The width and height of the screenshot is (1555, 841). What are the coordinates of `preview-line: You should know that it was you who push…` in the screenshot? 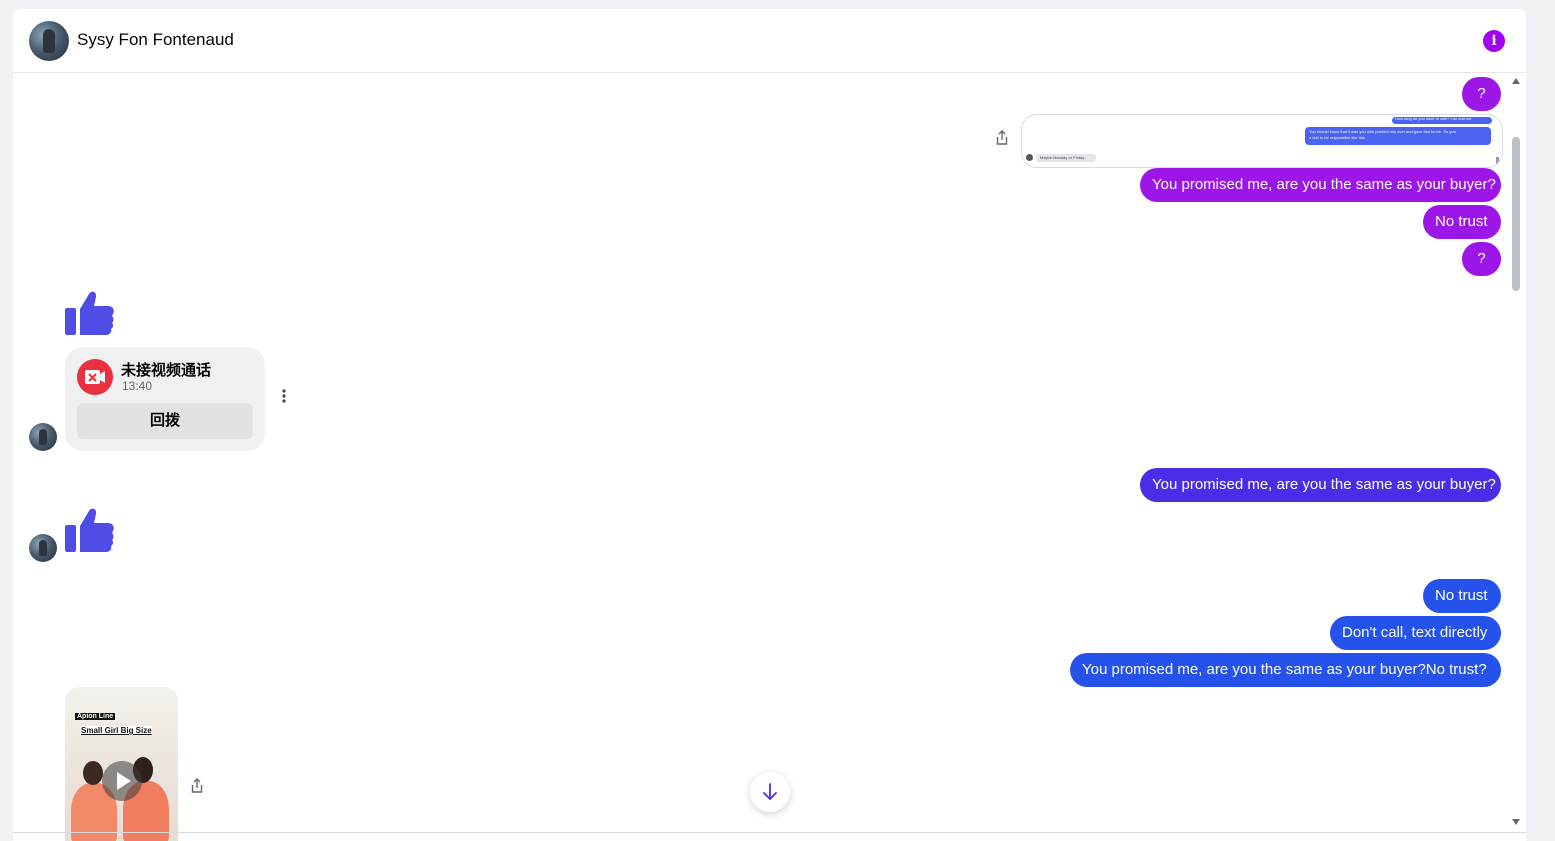 It's located at (1399, 135).